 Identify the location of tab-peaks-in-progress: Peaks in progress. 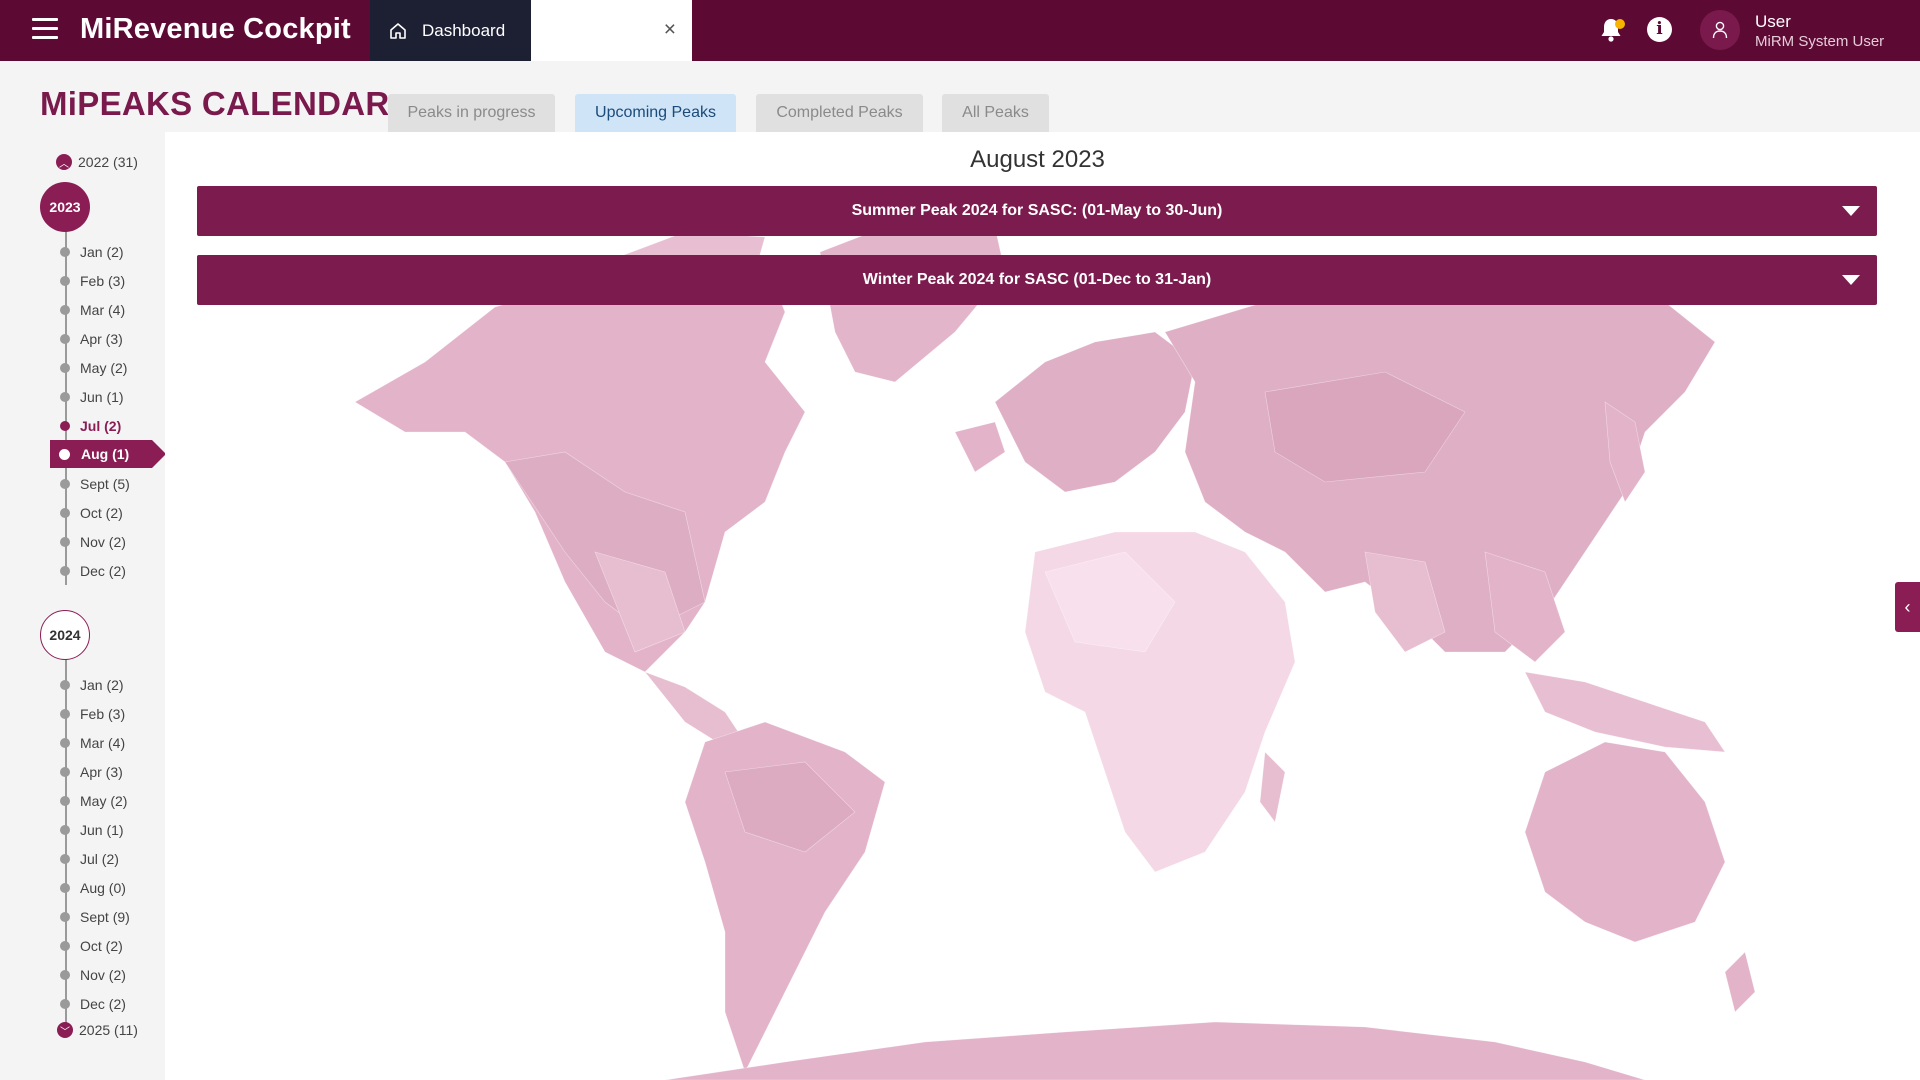
(471, 113).